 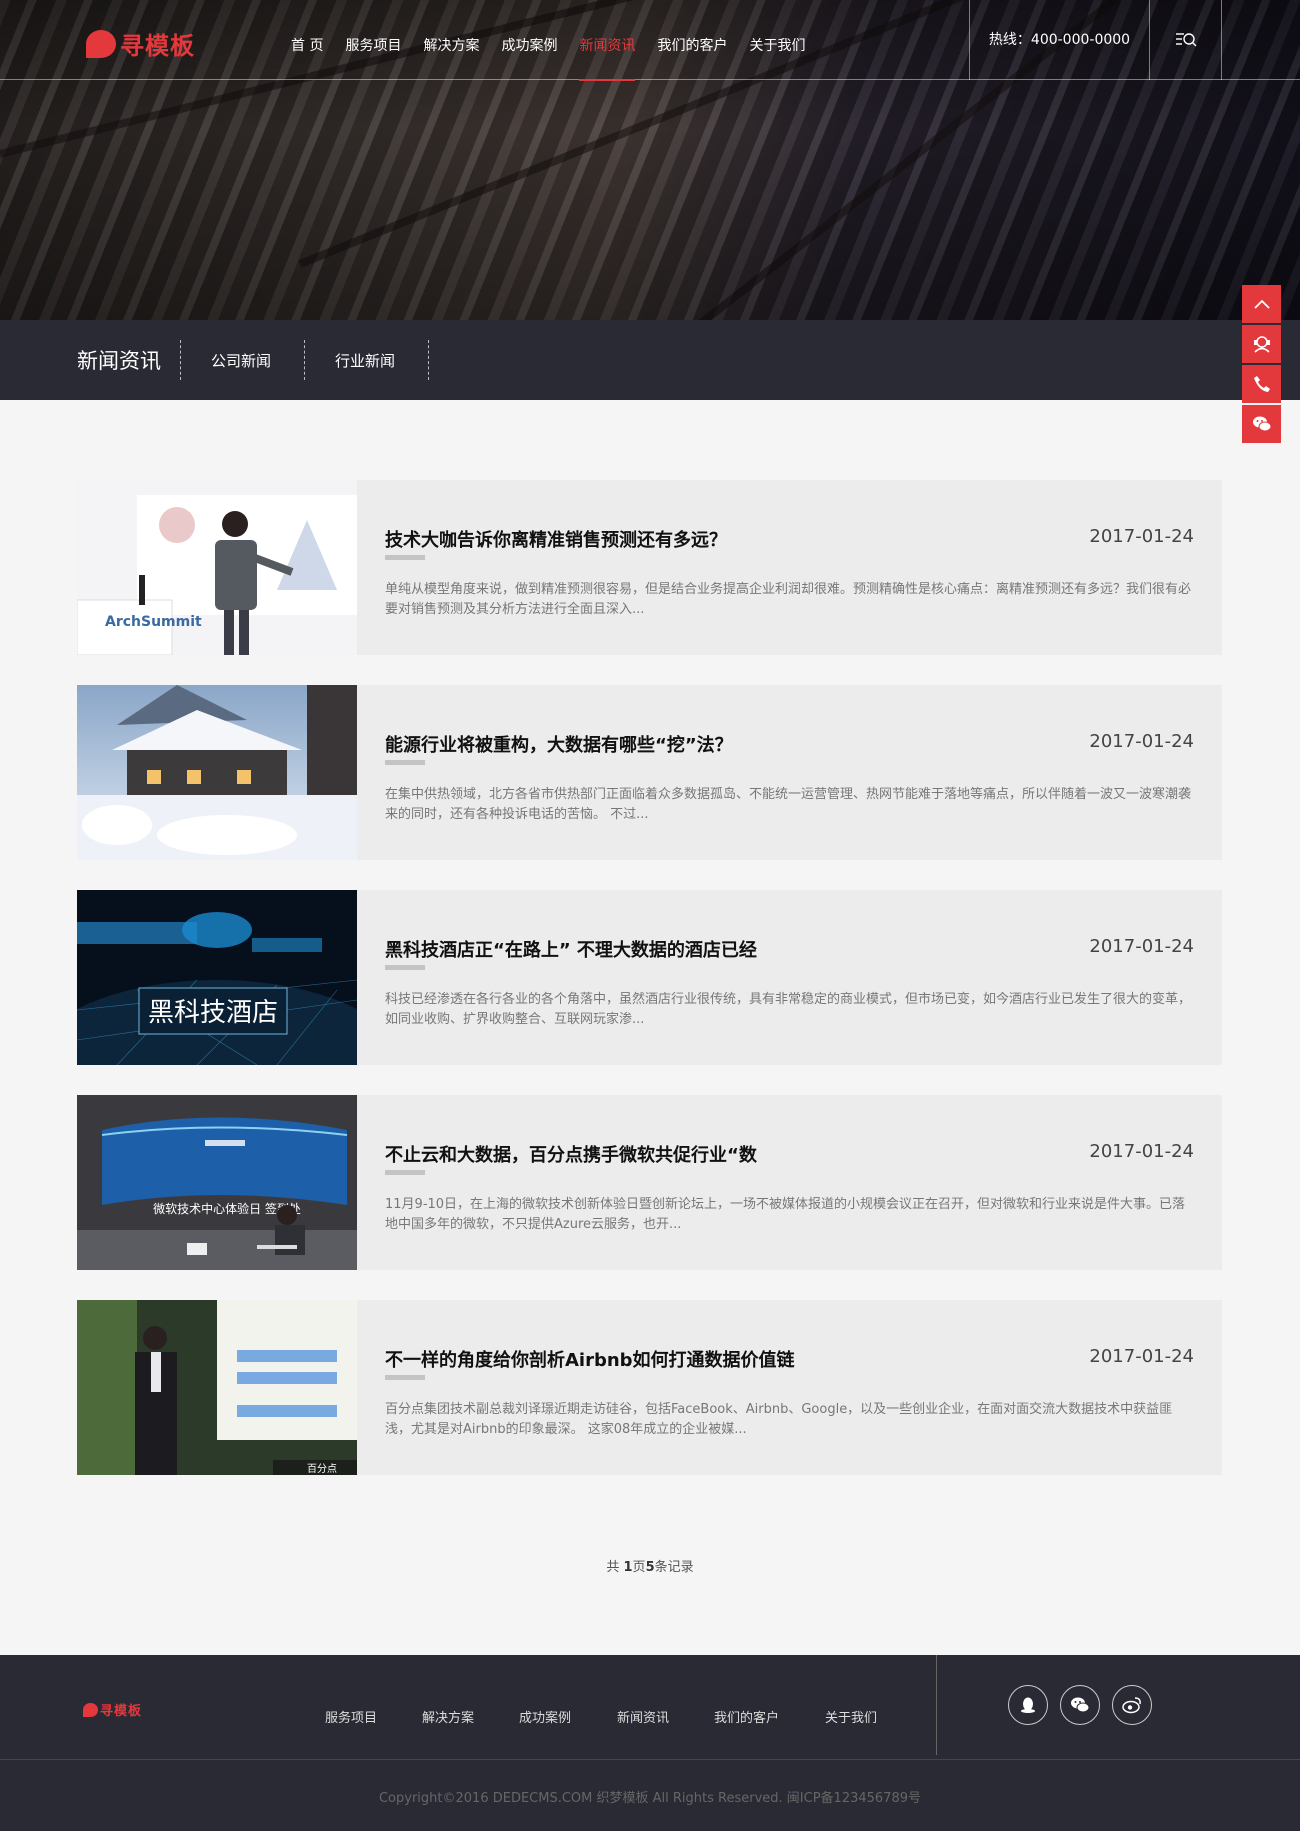 What do you see at coordinates (559, 744) in the screenshot?
I see `news-title: 能源行业将被重构，大数据有哪些“挖”法？` at bounding box center [559, 744].